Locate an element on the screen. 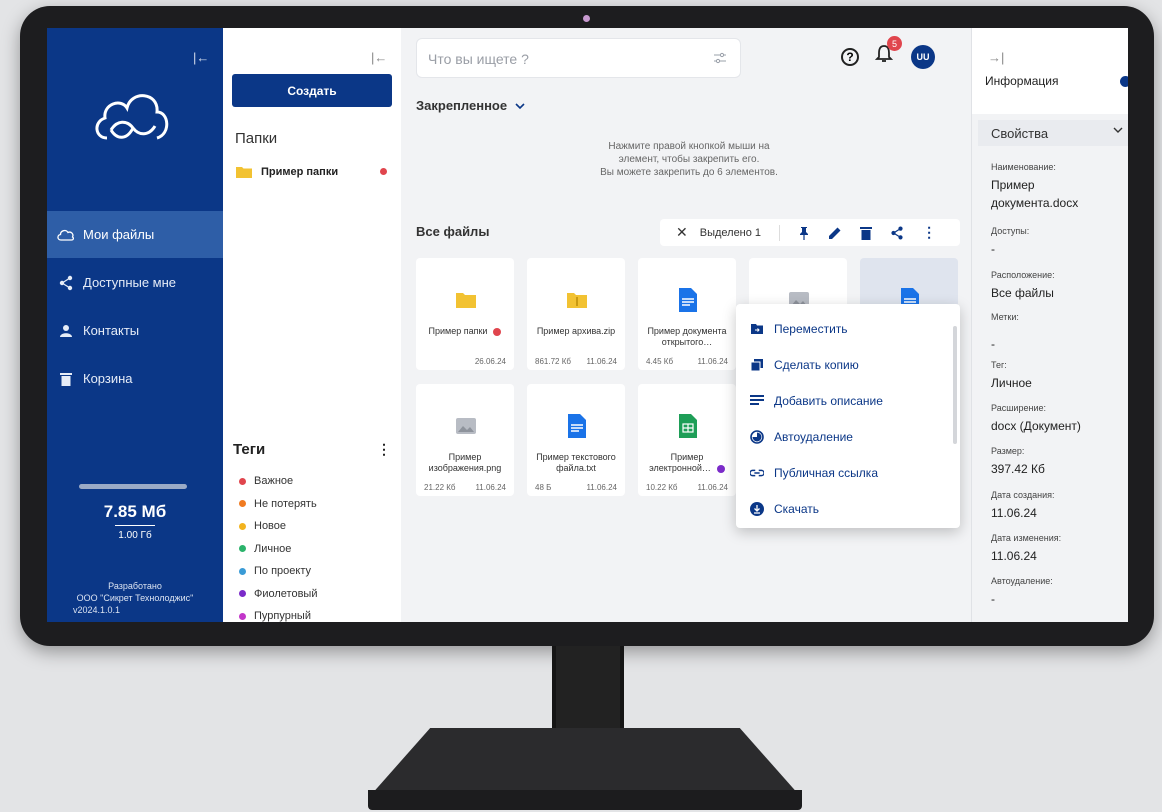 This screenshot has height=812, width=1162. move-icon is located at coordinates (757, 329).